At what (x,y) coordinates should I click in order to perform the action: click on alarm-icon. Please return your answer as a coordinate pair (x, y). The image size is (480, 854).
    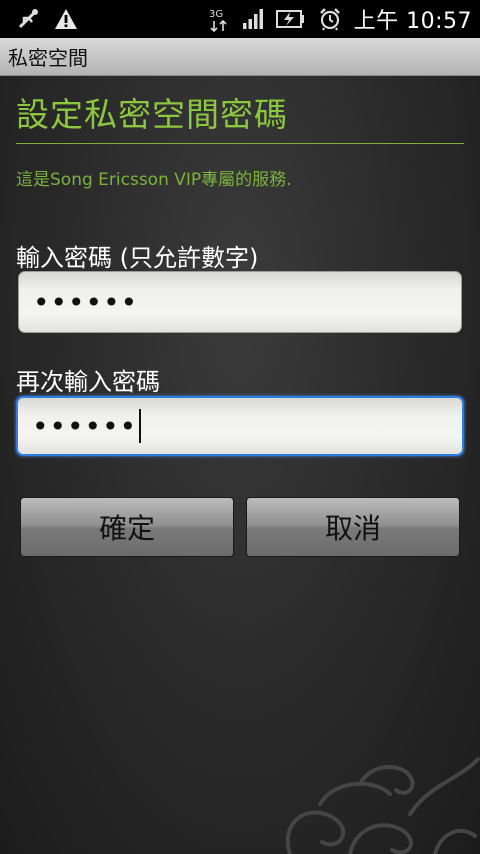
    Looking at the image, I should click on (330, 19).